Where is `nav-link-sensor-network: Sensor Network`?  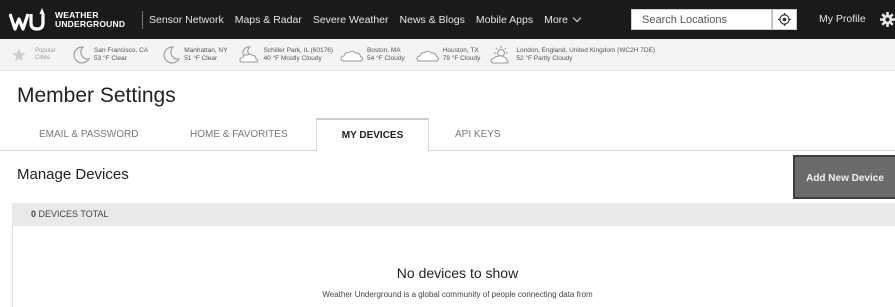
nav-link-sensor-network: Sensor Network is located at coordinates (186, 20).